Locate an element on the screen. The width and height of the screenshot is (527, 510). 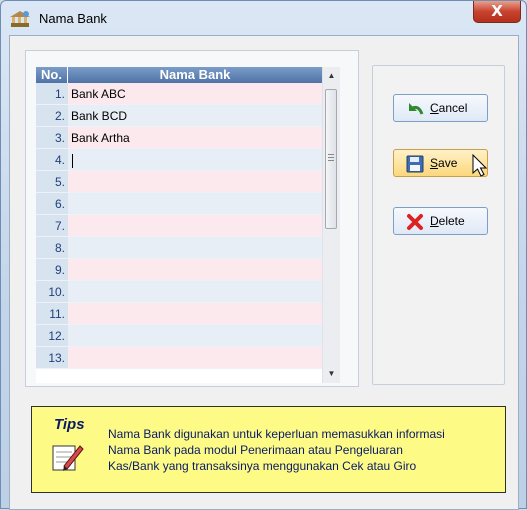
row-number: 8. is located at coordinates (52, 248).